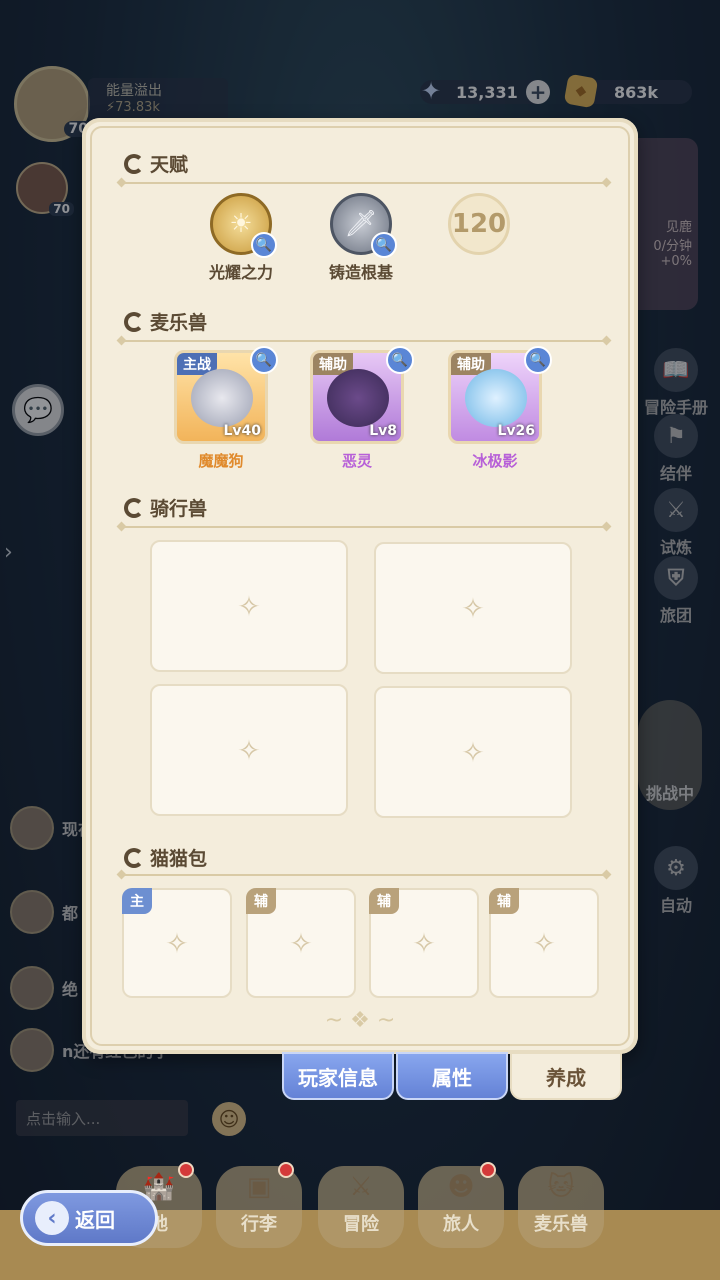 The width and height of the screenshot is (720, 1280). Describe the element at coordinates (240, 272) in the screenshot. I see `talent-name: 光耀之力` at that location.